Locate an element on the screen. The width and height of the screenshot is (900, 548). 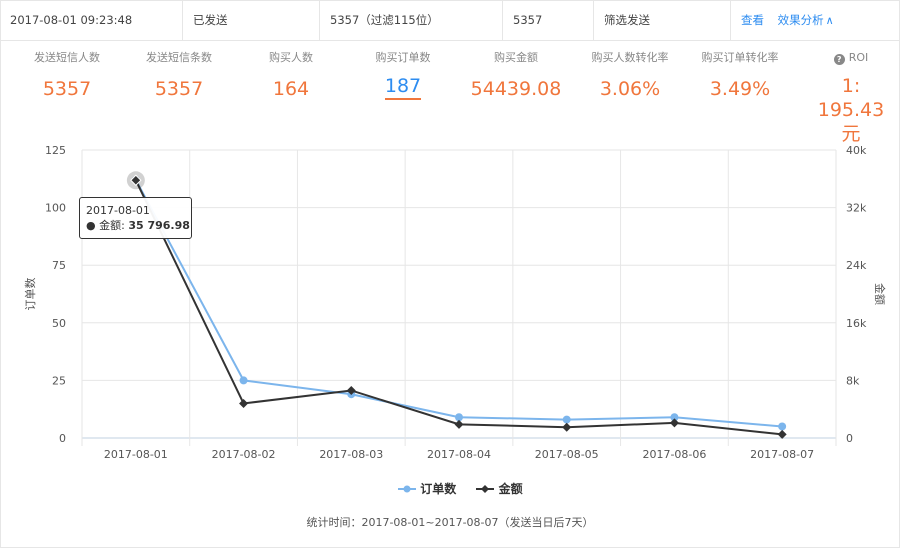
legend-item-amount: 金额 is located at coordinates (499, 488).